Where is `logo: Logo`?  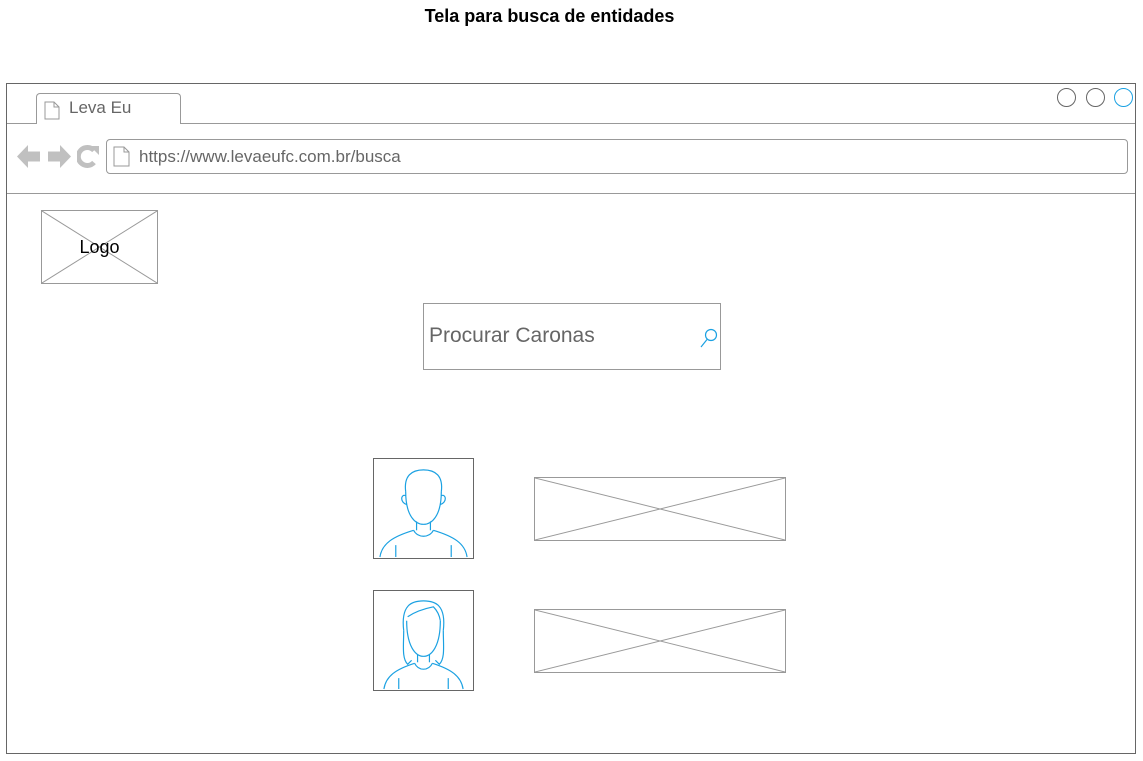
logo: Logo is located at coordinates (99, 247).